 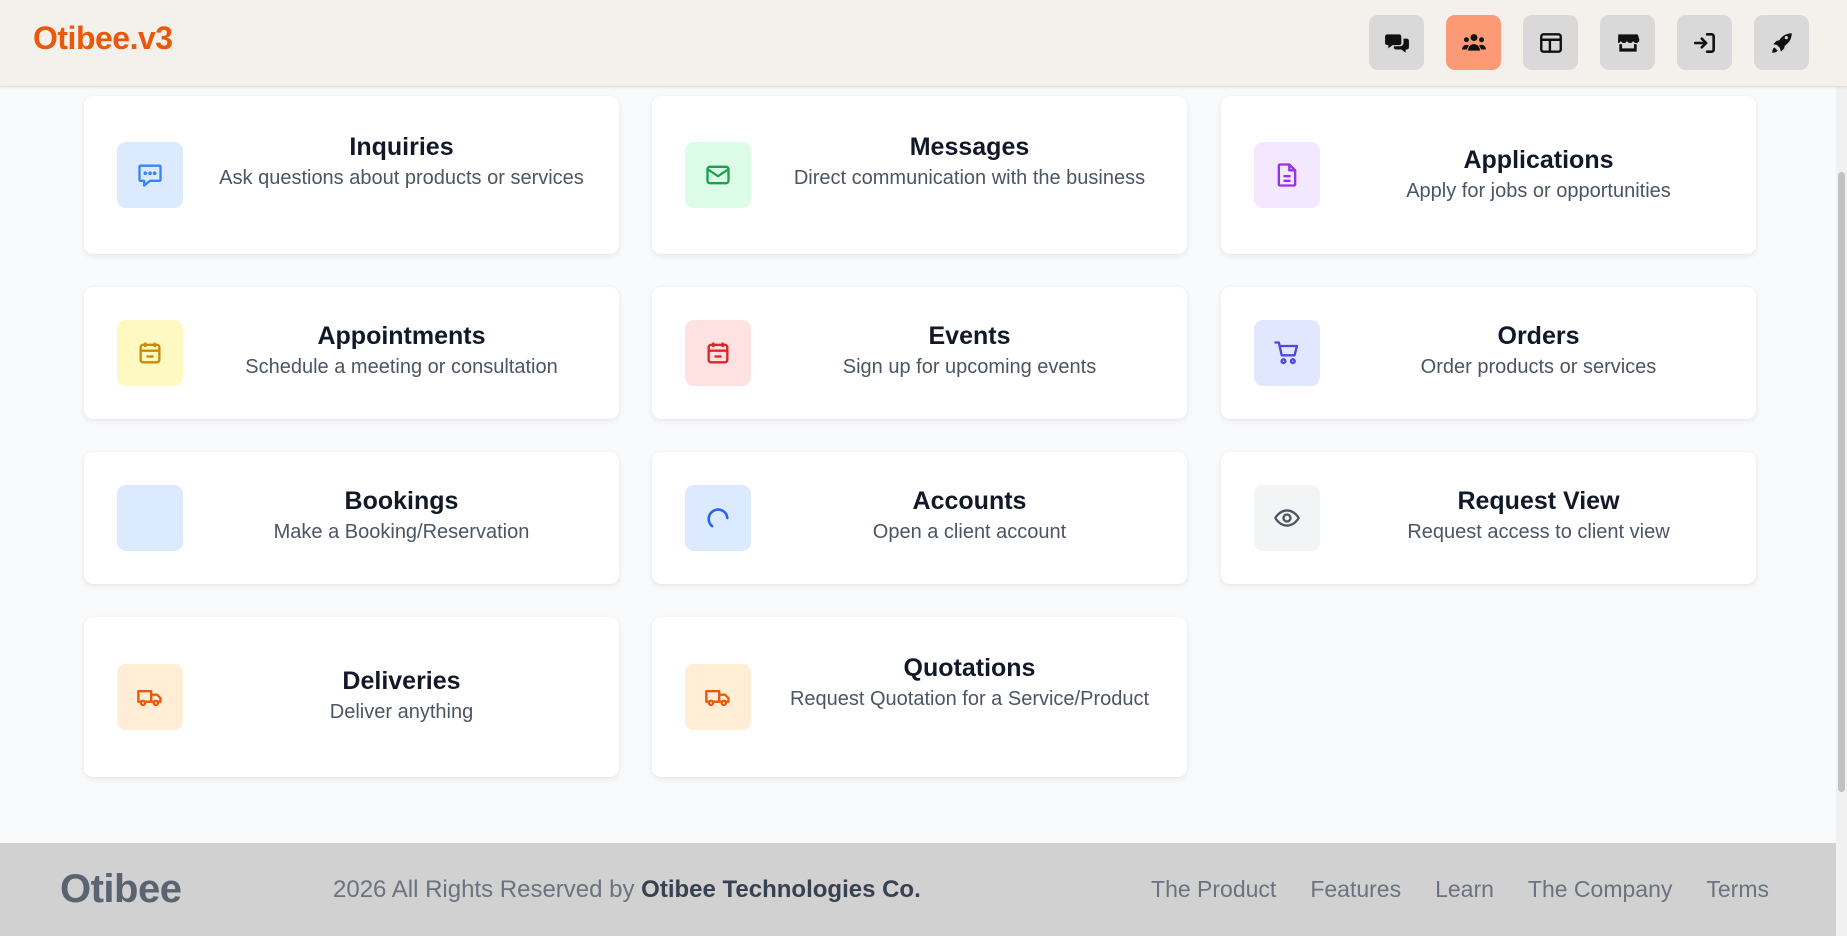 I want to click on nav-chat-button, so click(x=1396, y=42).